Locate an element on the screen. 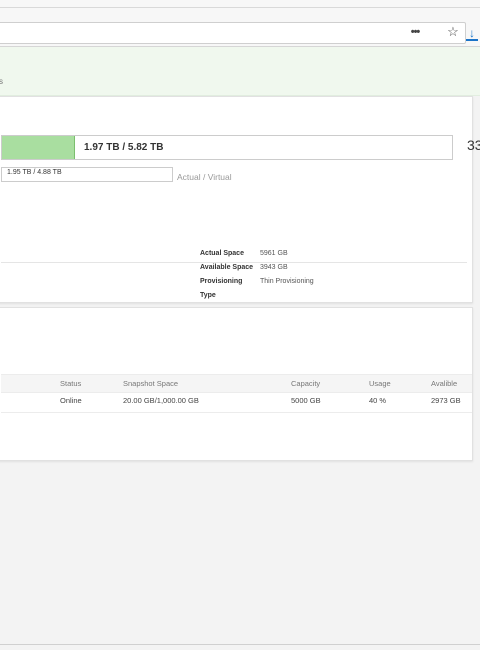  capacity-bar-fill is located at coordinates (38, 147).